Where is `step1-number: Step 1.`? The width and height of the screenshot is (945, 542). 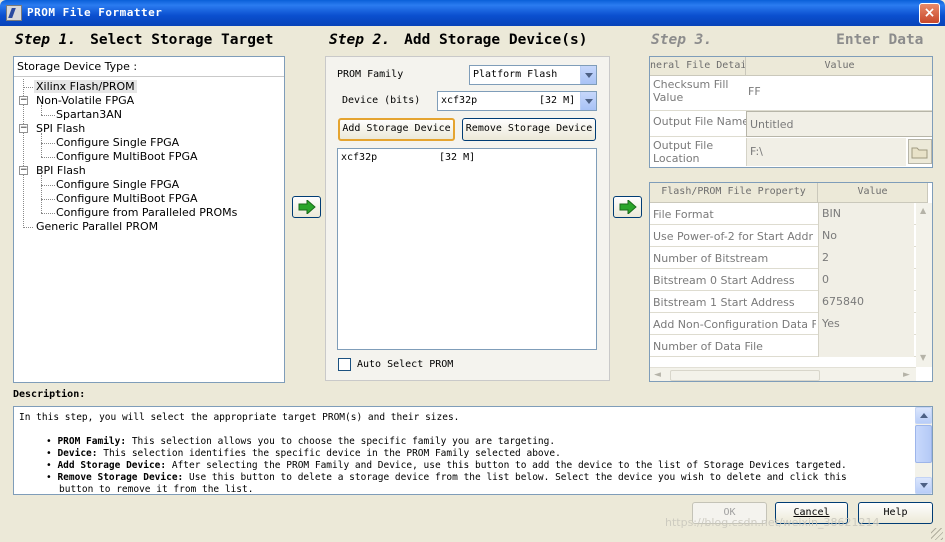
step1-number: Step 1. is located at coordinates (46, 40).